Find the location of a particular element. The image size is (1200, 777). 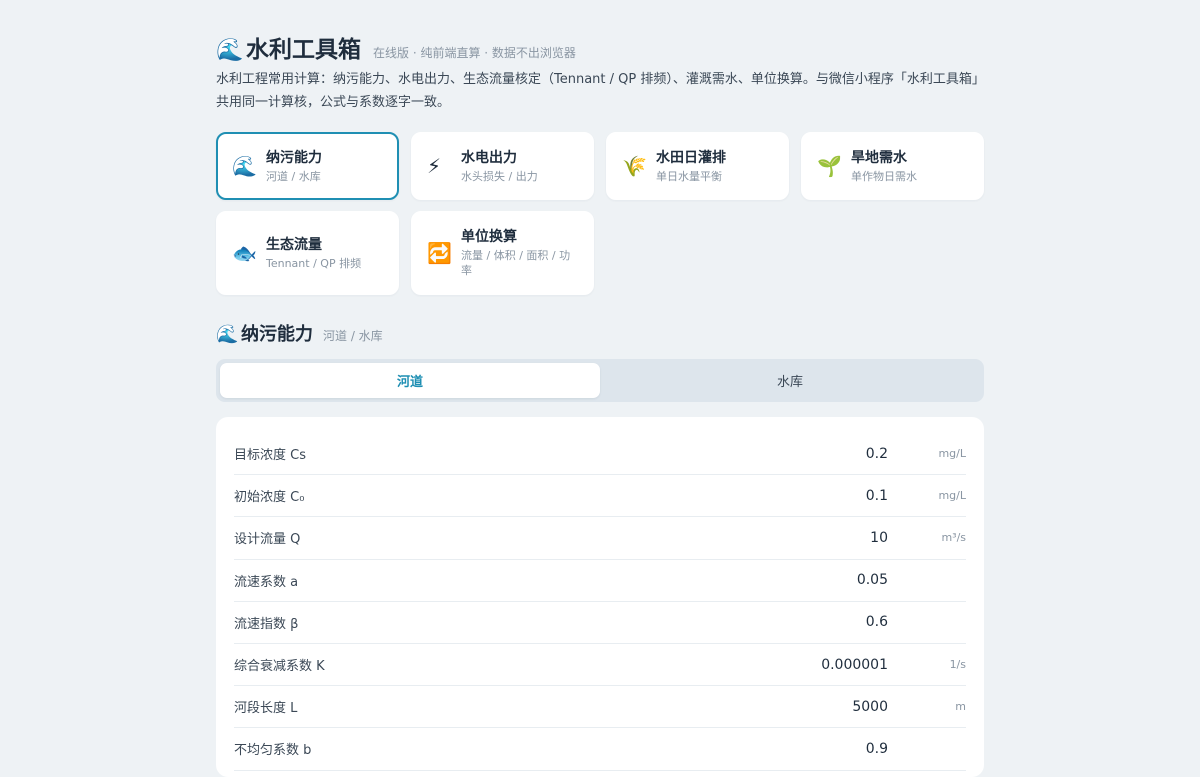

tool-card-pollution-capacity: 🌊 纳污能力 河道 / 水库 is located at coordinates (307, 166).